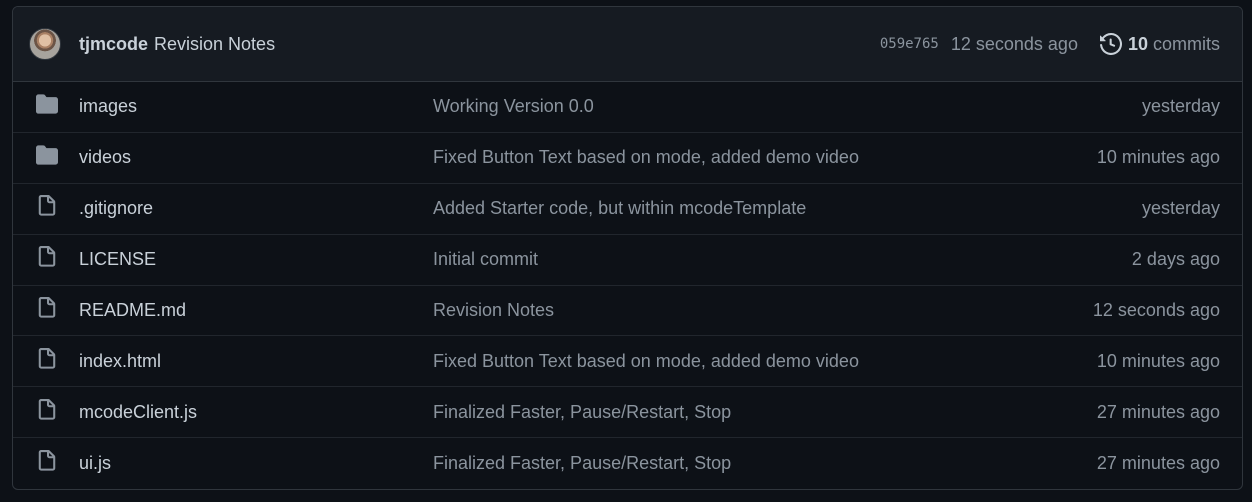  I want to click on file-name-link: README.md, so click(132, 310).